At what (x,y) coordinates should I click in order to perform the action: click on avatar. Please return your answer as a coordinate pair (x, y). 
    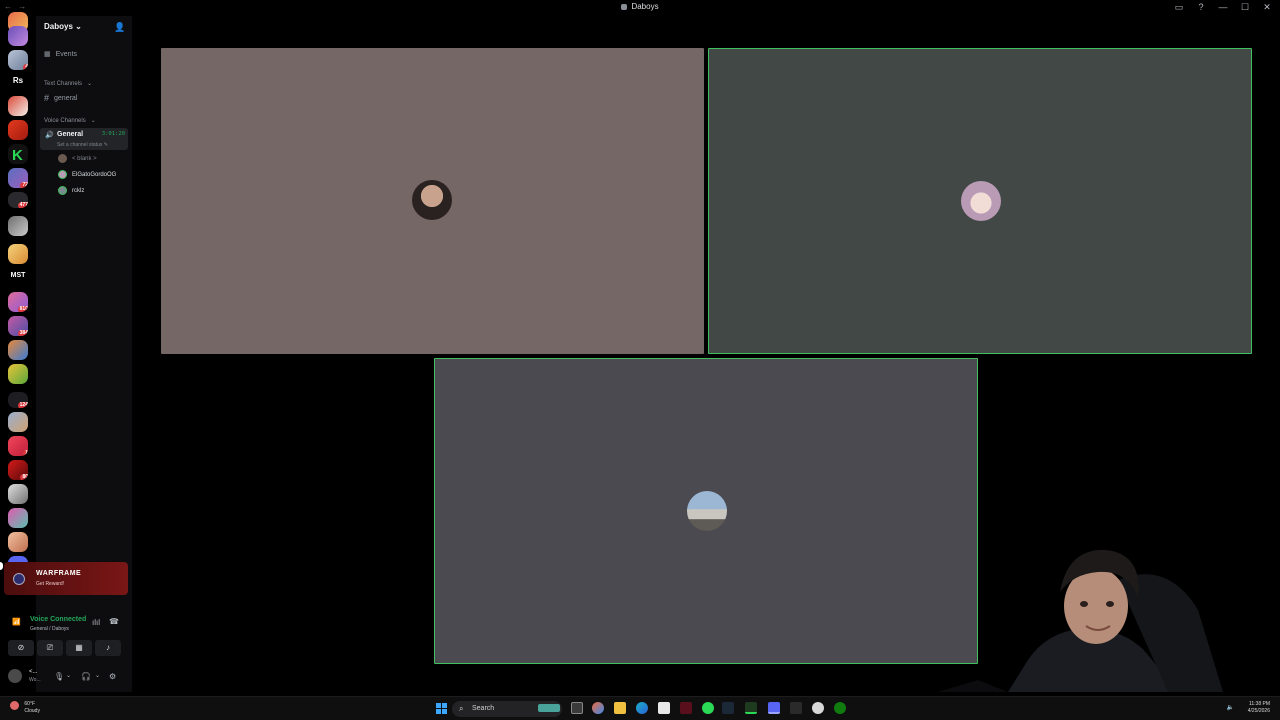
    Looking at the image, I should click on (15, 676).